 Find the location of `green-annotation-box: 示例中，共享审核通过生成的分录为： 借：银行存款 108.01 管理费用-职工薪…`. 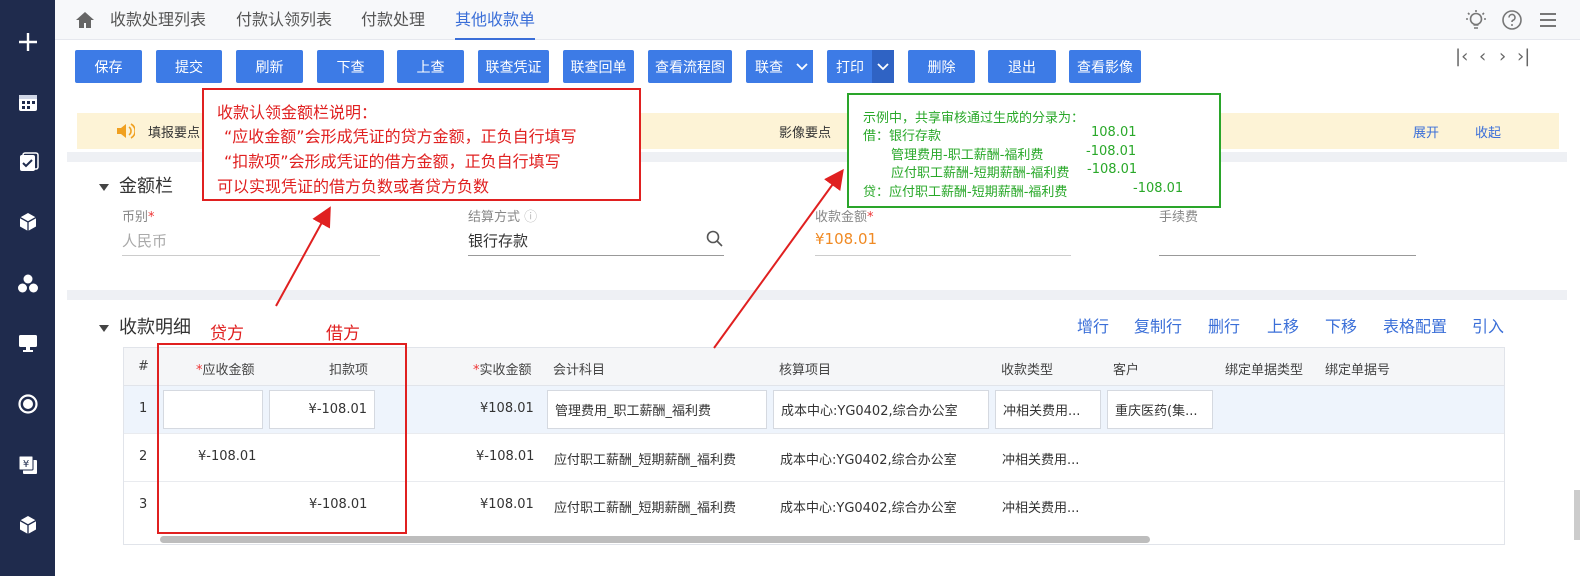

green-annotation-box: 示例中，共享审核通过生成的分录为： 借：银行存款 108.01 管理费用-职工薪… is located at coordinates (1034, 150).